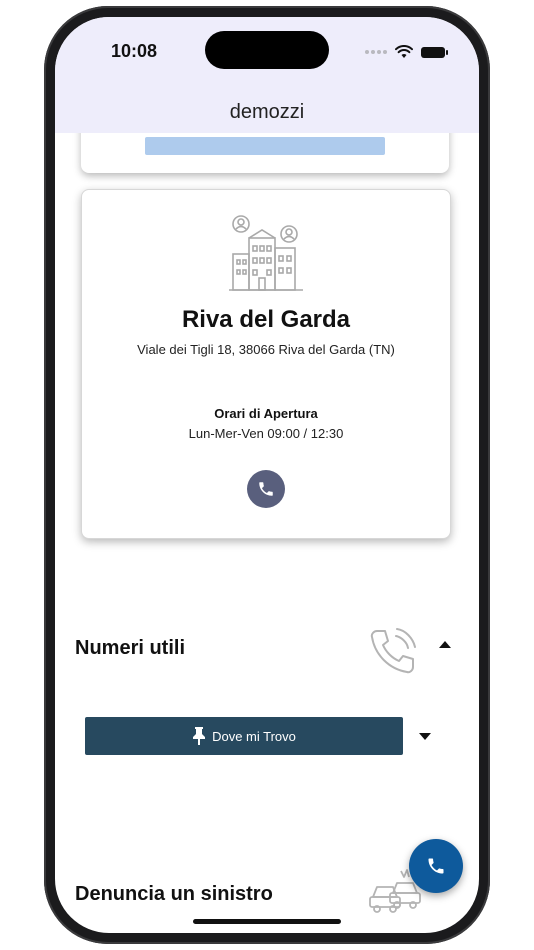 This screenshot has height=950, width=534. Describe the element at coordinates (267, 921) in the screenshot. I see `home-indicator` at that location.